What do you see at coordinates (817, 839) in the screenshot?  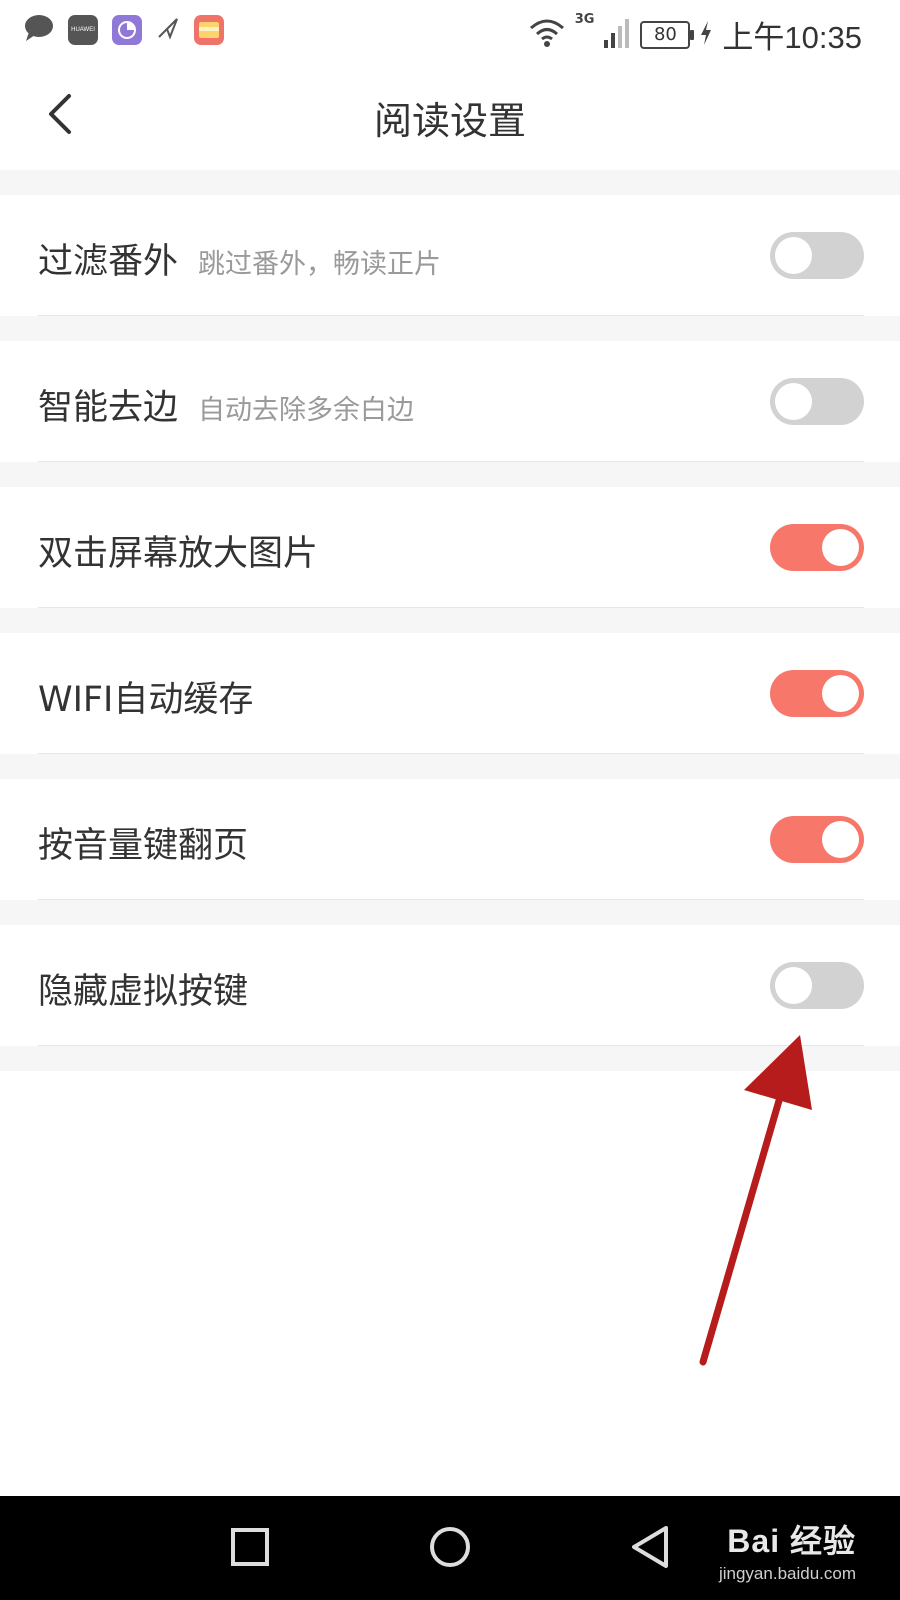 I see `toggle-switch-volume-key-page` at bounding box center [817, 839].